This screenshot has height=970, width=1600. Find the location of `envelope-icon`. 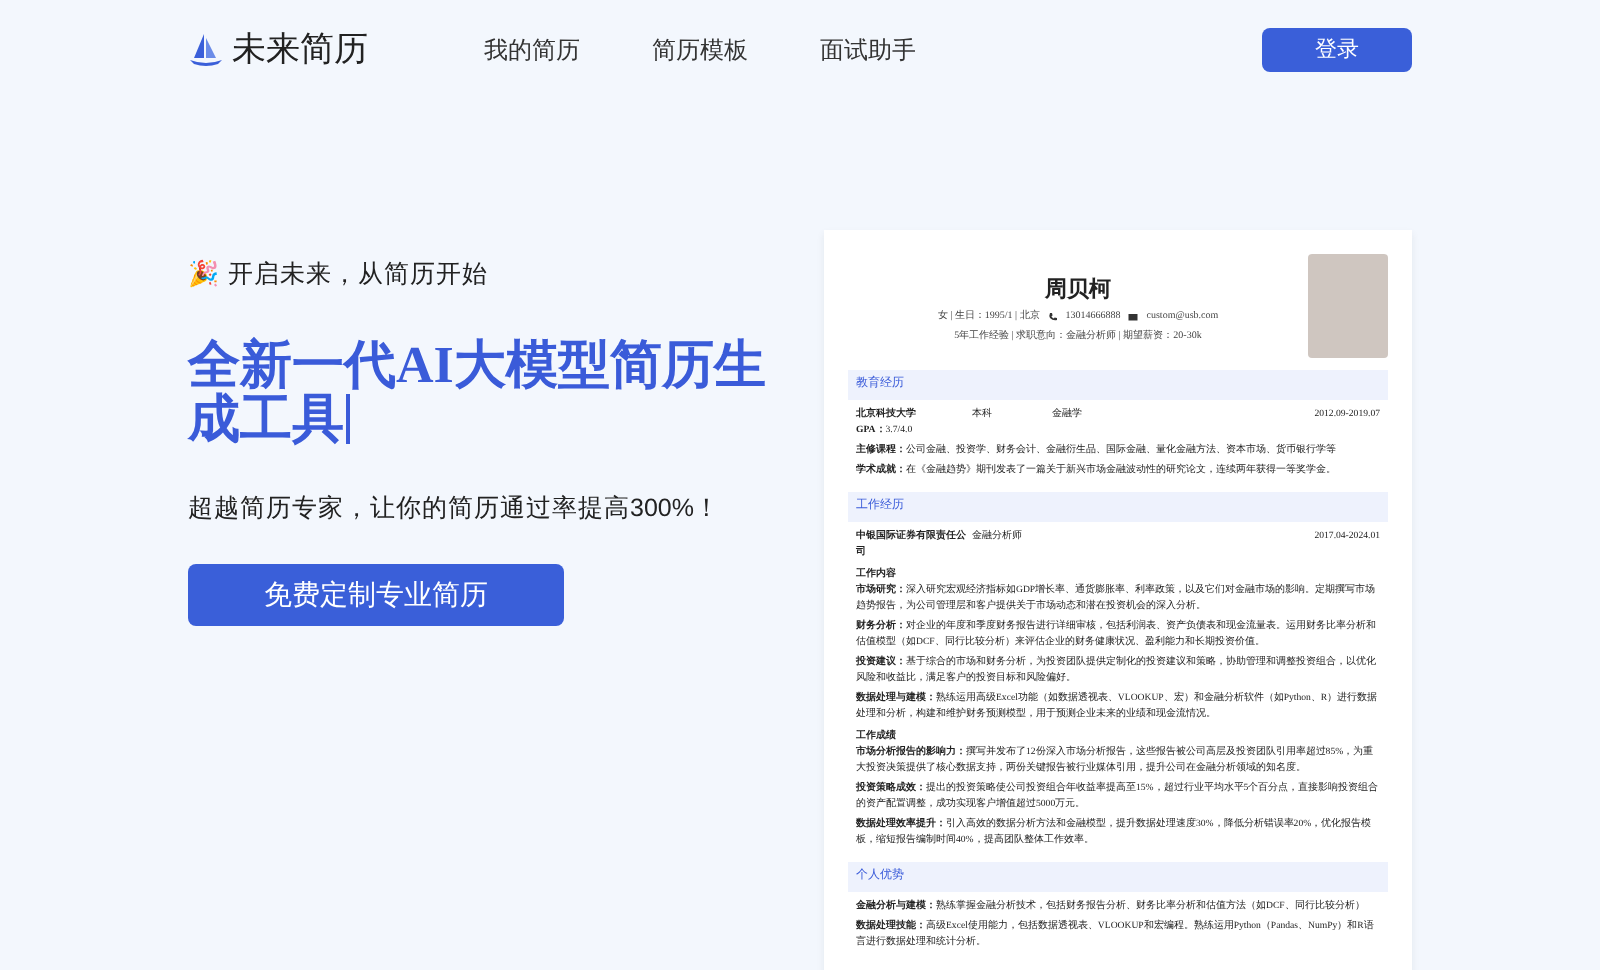

envelope-icon is located at coordinates (1133, 317).